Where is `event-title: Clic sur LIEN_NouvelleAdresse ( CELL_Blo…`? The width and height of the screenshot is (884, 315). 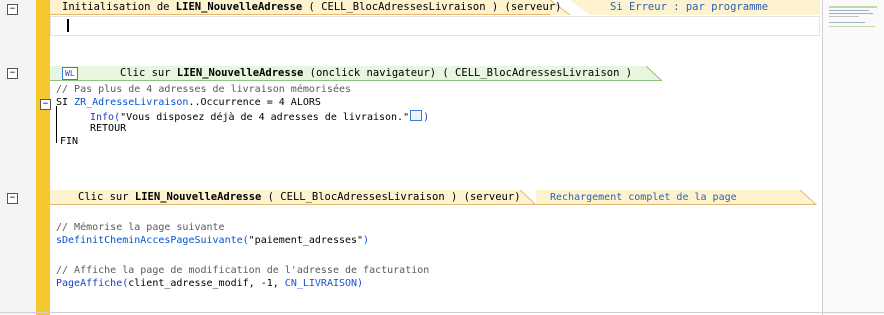
event-title: Clic sur LIEN_NouvelleAdresse ( CELL_Blo… is located at coordinates (299, 197).